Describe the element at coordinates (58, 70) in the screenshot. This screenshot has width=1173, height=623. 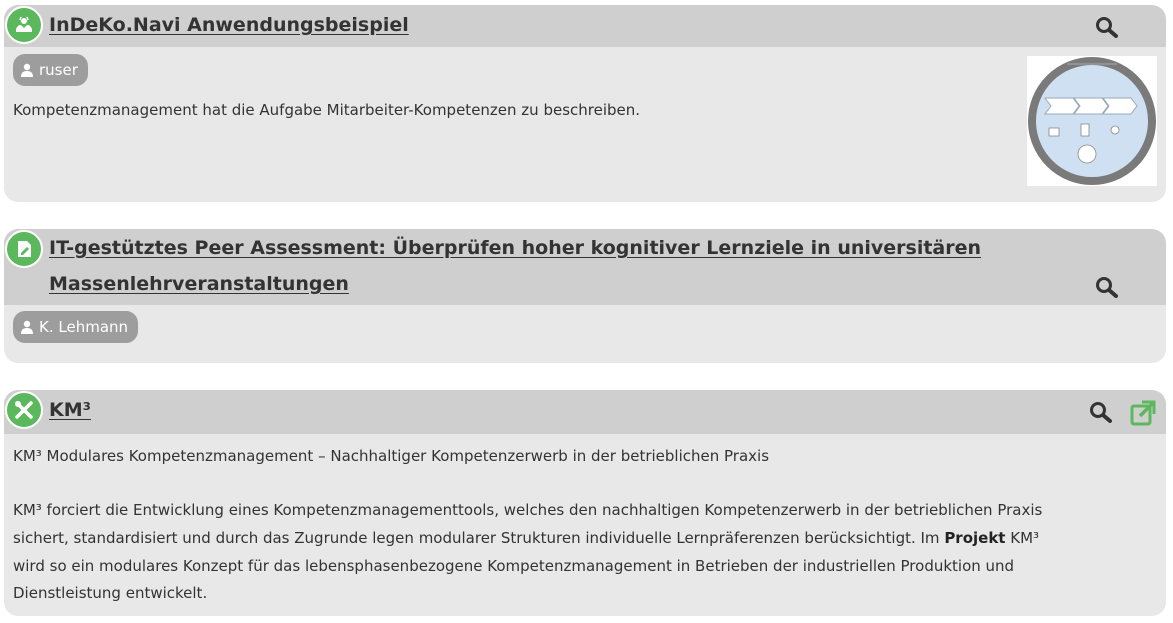
I see `author-name: ruser` at that location.